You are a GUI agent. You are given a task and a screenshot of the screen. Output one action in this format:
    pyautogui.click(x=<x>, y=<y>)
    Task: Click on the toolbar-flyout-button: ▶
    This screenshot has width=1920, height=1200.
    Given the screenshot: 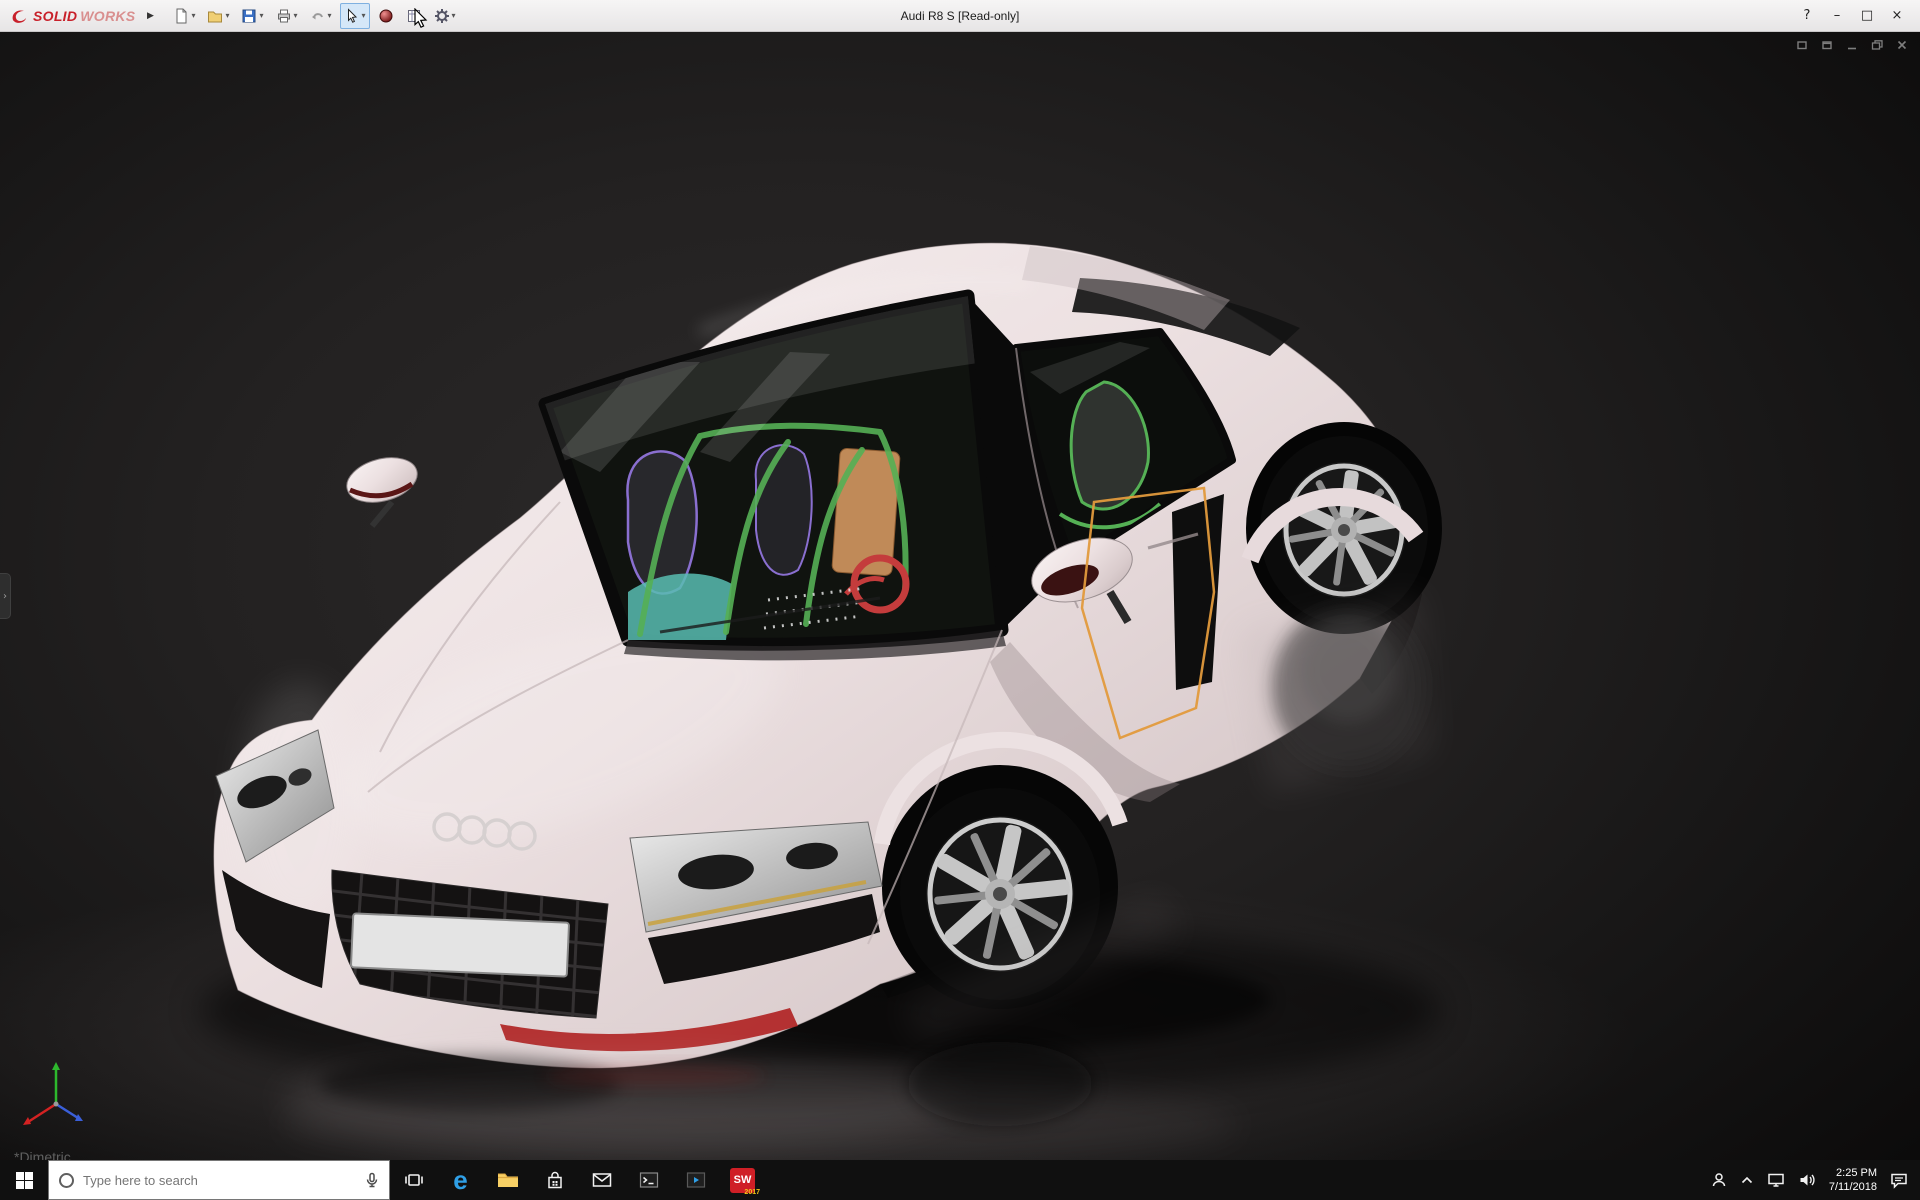 What is the action you would take?
    pyautogui.click(x=150, y=16)
    